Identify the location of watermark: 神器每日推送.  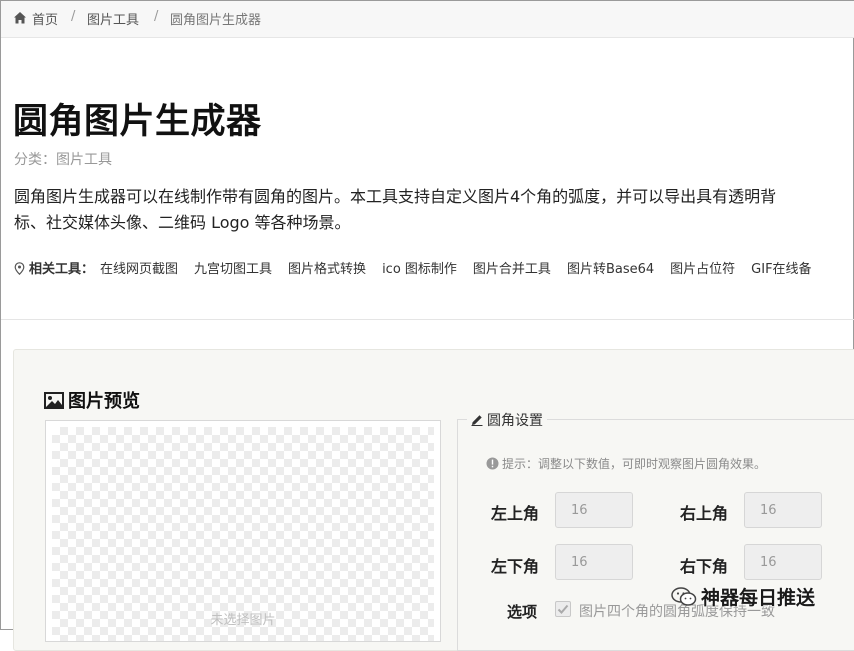
(743, 596).